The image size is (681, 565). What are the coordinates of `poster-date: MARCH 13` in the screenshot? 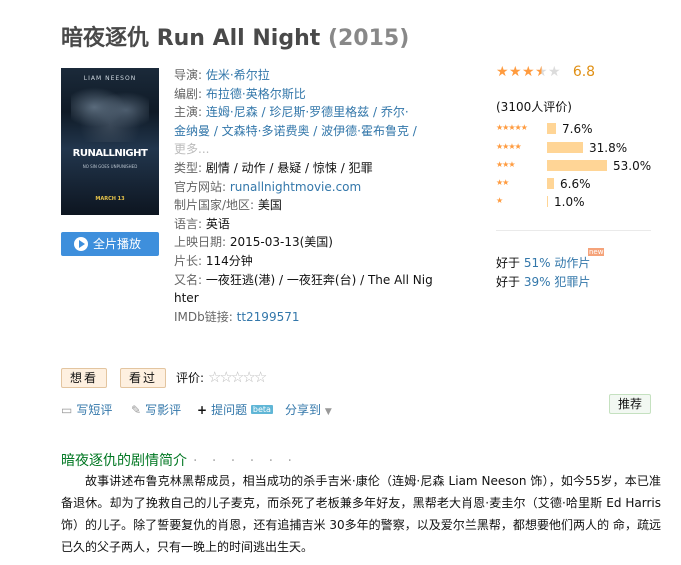 It's located at (110, 199).